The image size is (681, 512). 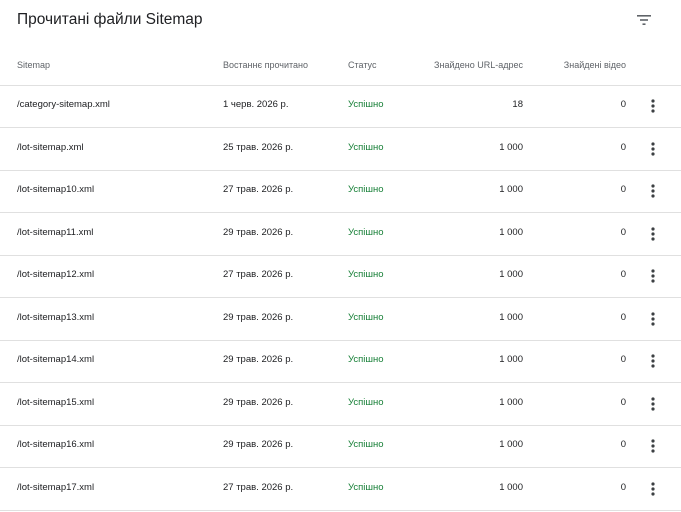 I want to click on sitemap-url: /lot-sitemap11.xml, so click(x=55, y=232).